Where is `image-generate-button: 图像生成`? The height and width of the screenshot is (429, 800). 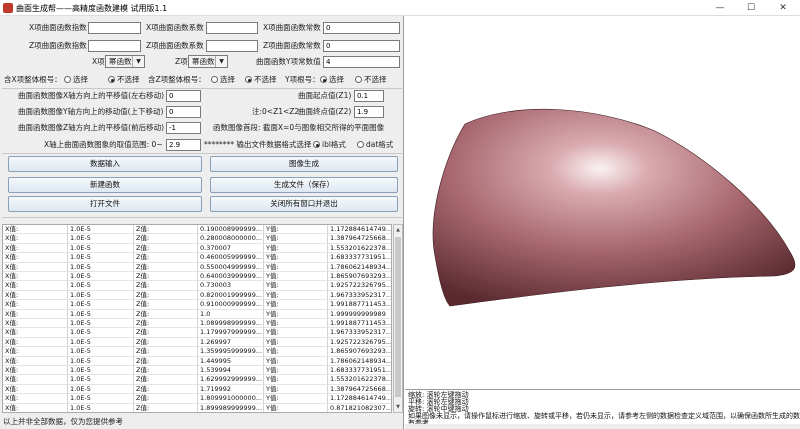 image-generate-button: 图像生成 is located at coordinates (304, 164).